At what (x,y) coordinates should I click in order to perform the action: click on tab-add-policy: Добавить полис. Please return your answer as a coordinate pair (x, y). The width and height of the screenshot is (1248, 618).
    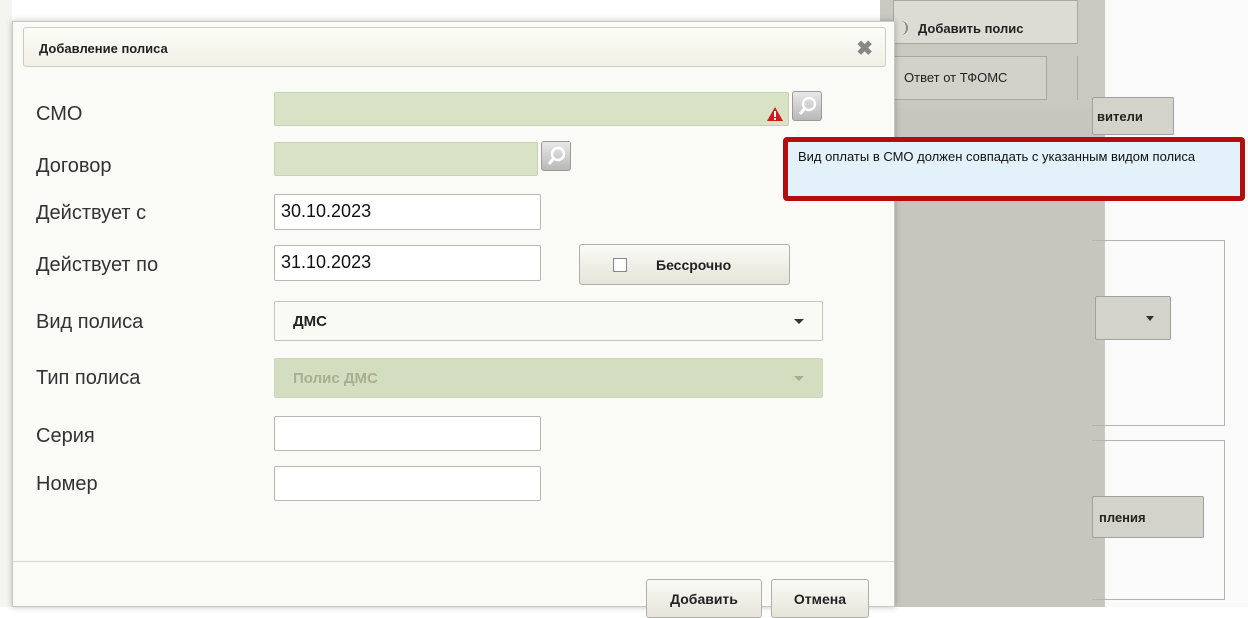
    Looking at the image, I should click on (985, 22).